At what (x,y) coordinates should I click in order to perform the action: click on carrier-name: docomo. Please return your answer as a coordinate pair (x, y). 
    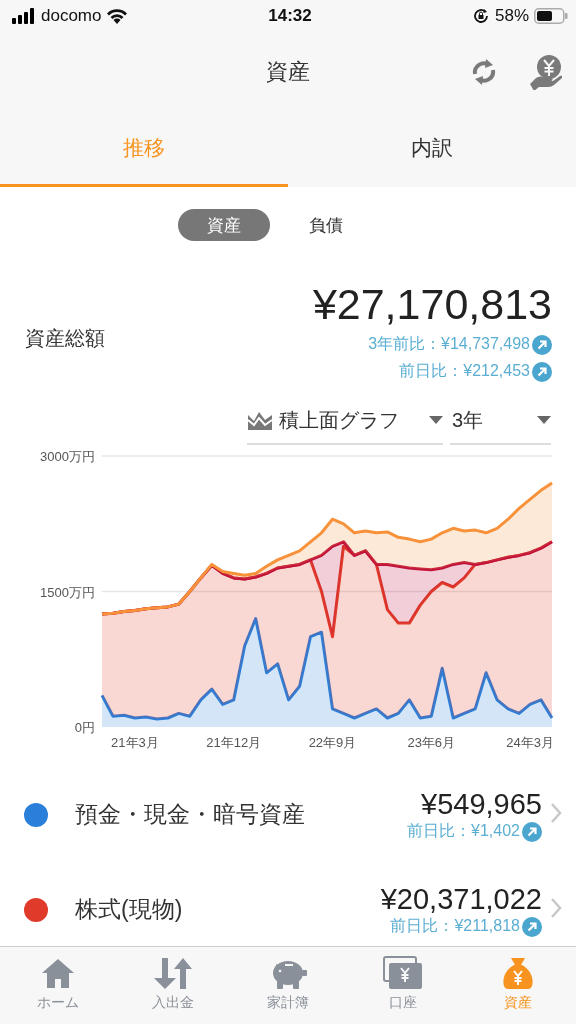
    Looking at the image, I should click on (71, 16).